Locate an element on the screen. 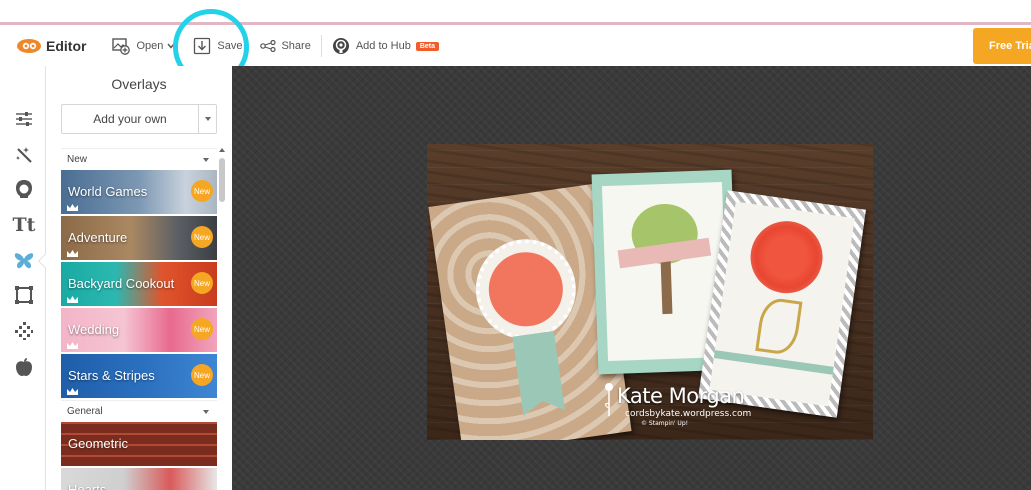 The image size is (1031, 490). section-header-label: New is located at coordinates (77, 159).